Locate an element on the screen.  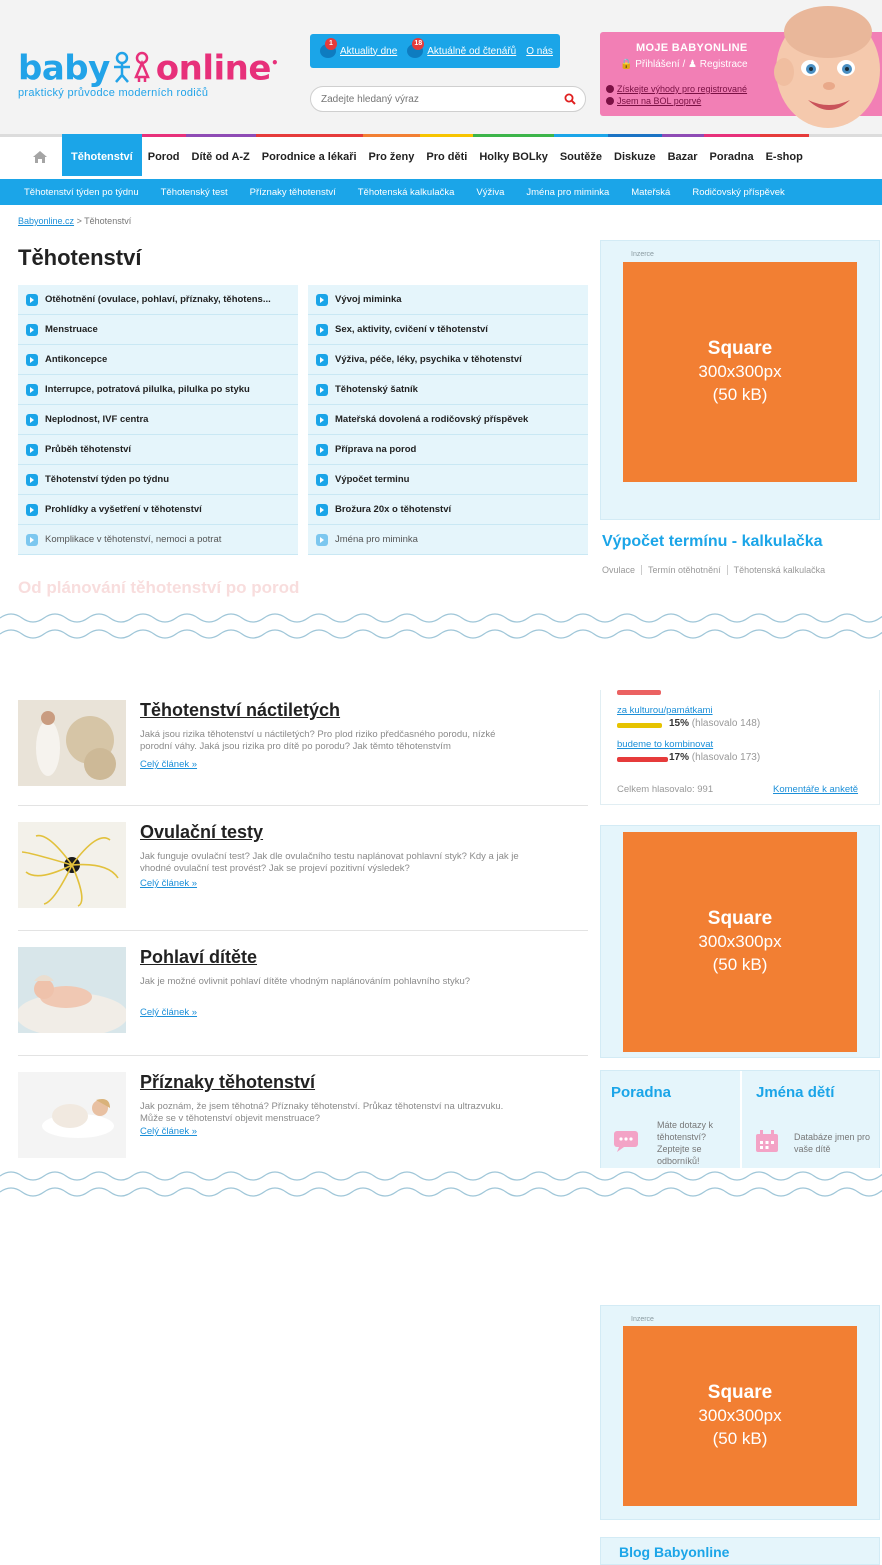
aktuality-label: Aktuality dne is located at coordinates (369, 51).